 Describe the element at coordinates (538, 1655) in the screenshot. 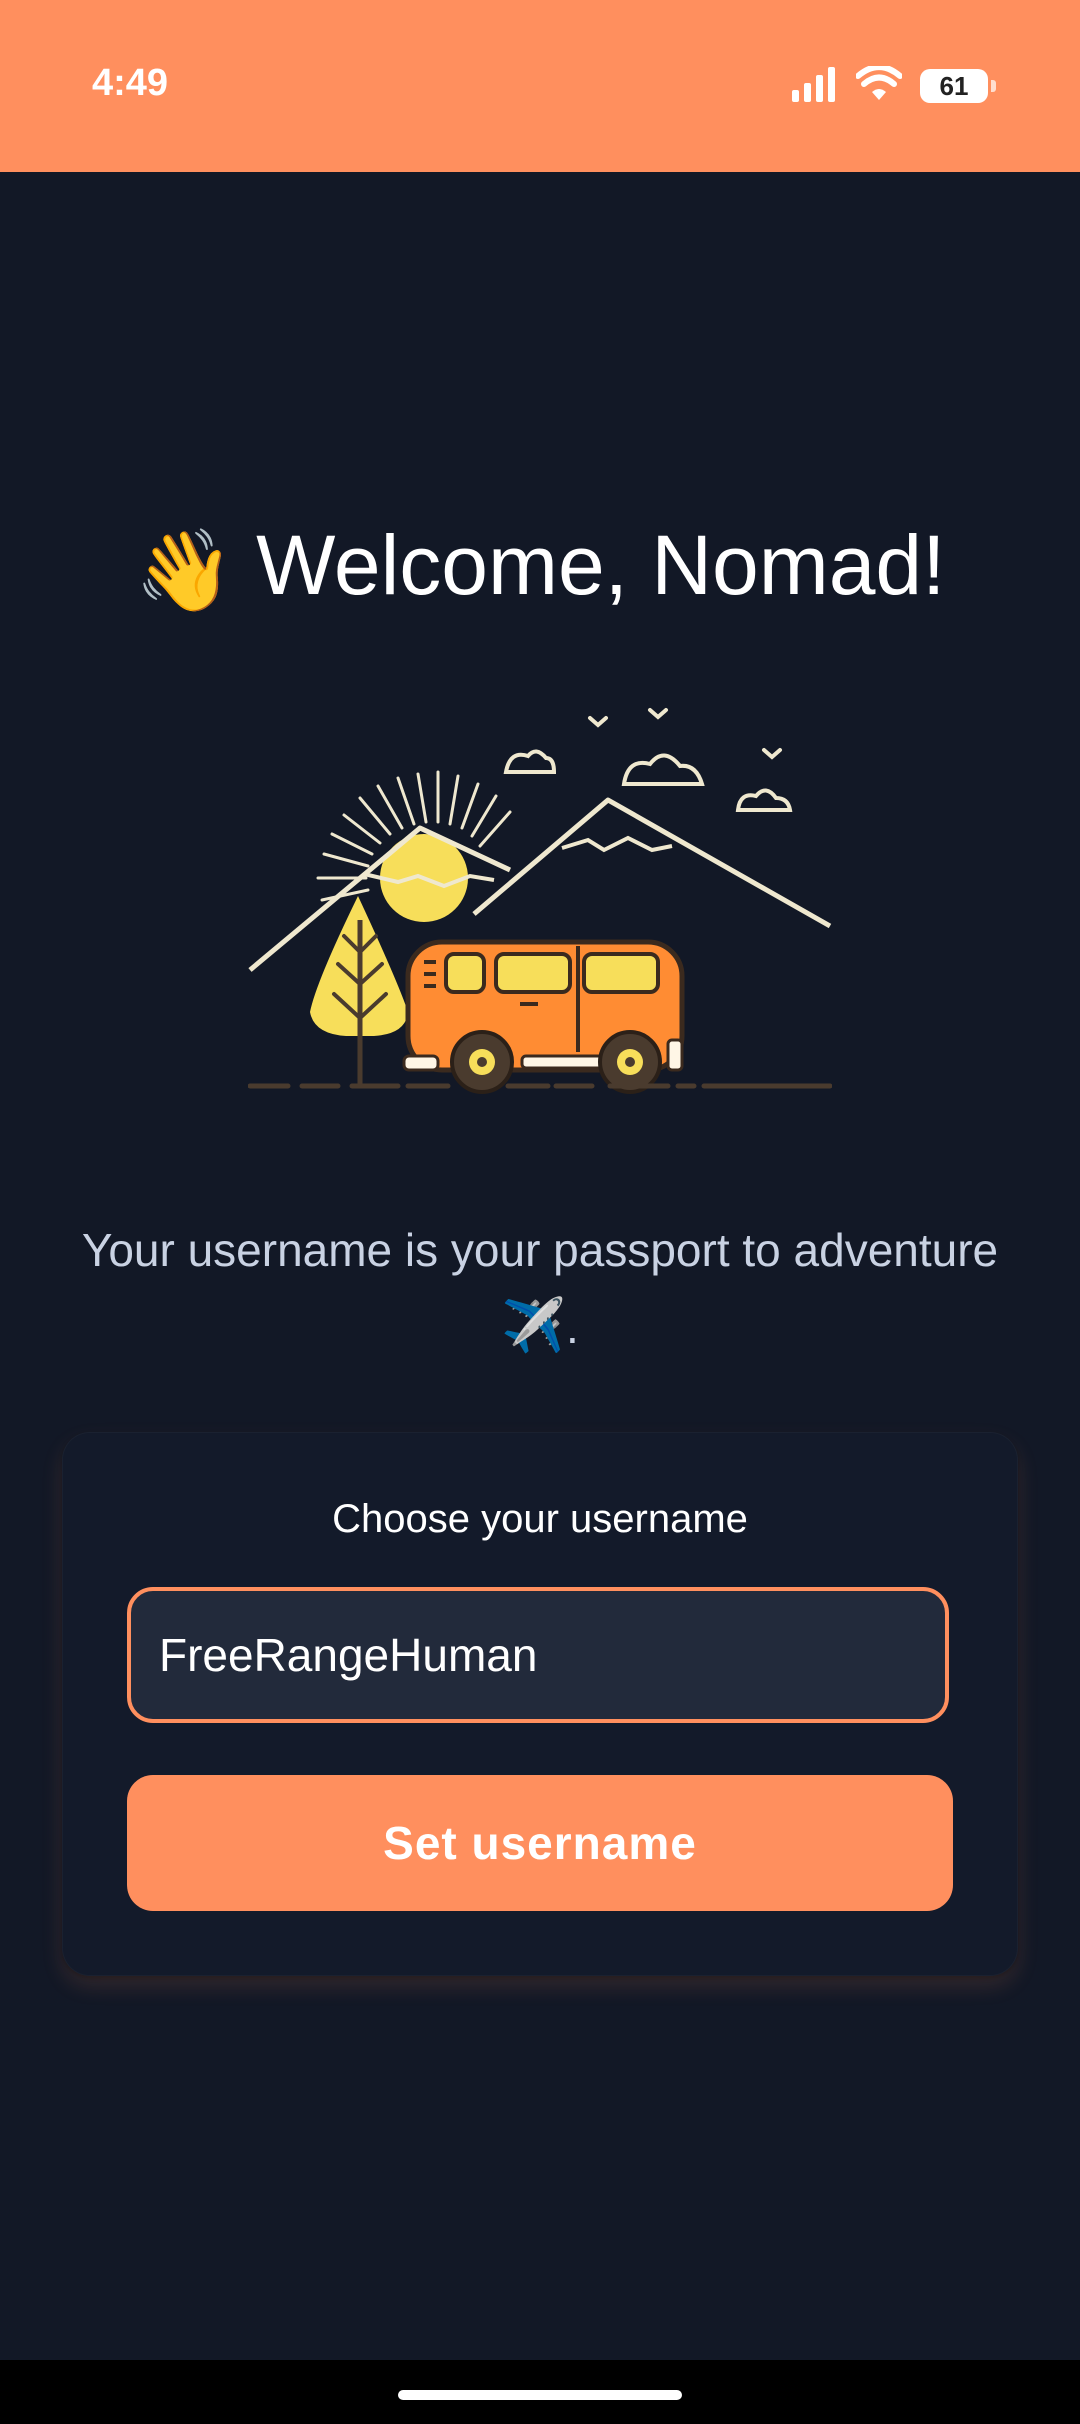

I see `username-input` at that location.